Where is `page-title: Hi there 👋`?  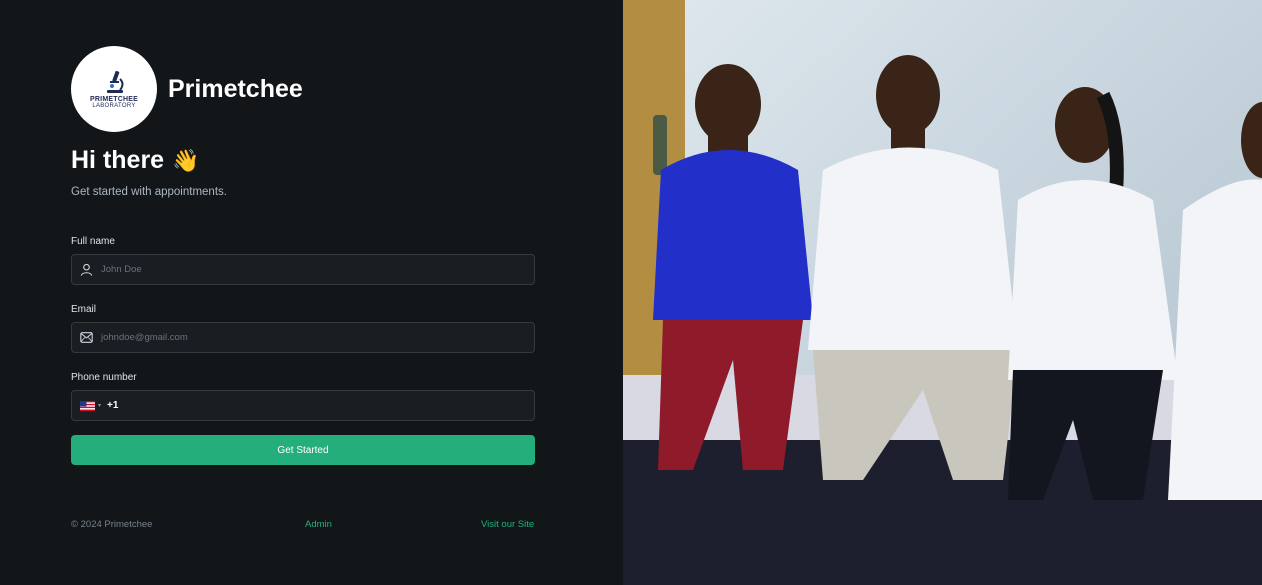
page-title: Hi there 👋 is located at coordinates (135, 160).